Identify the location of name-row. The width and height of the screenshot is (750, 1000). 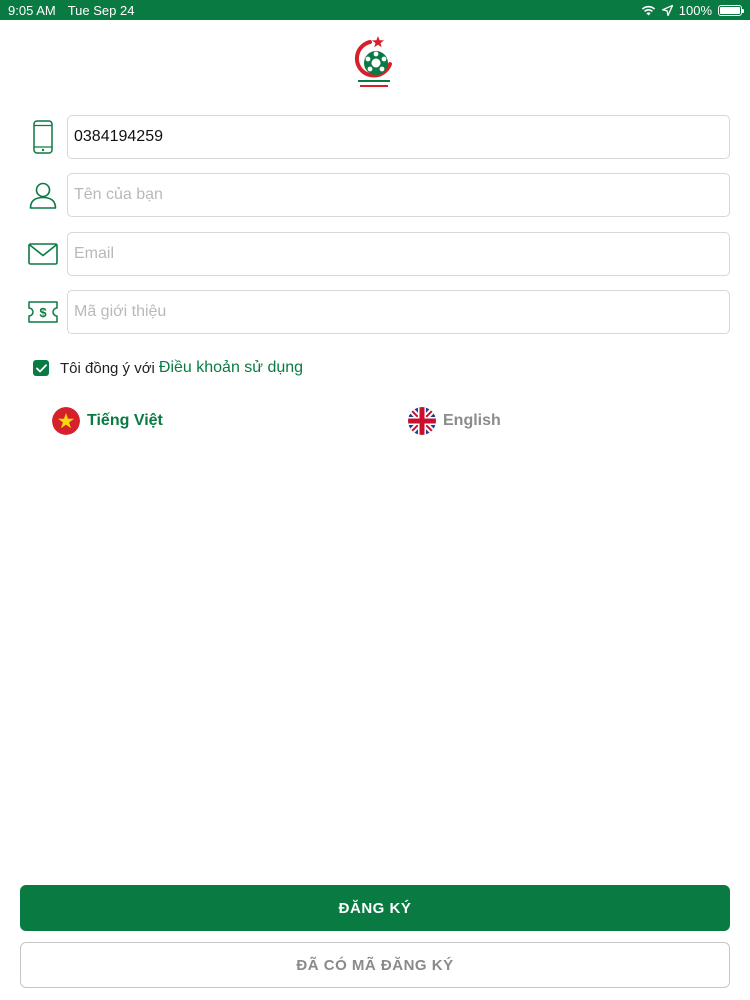
(379, 195).